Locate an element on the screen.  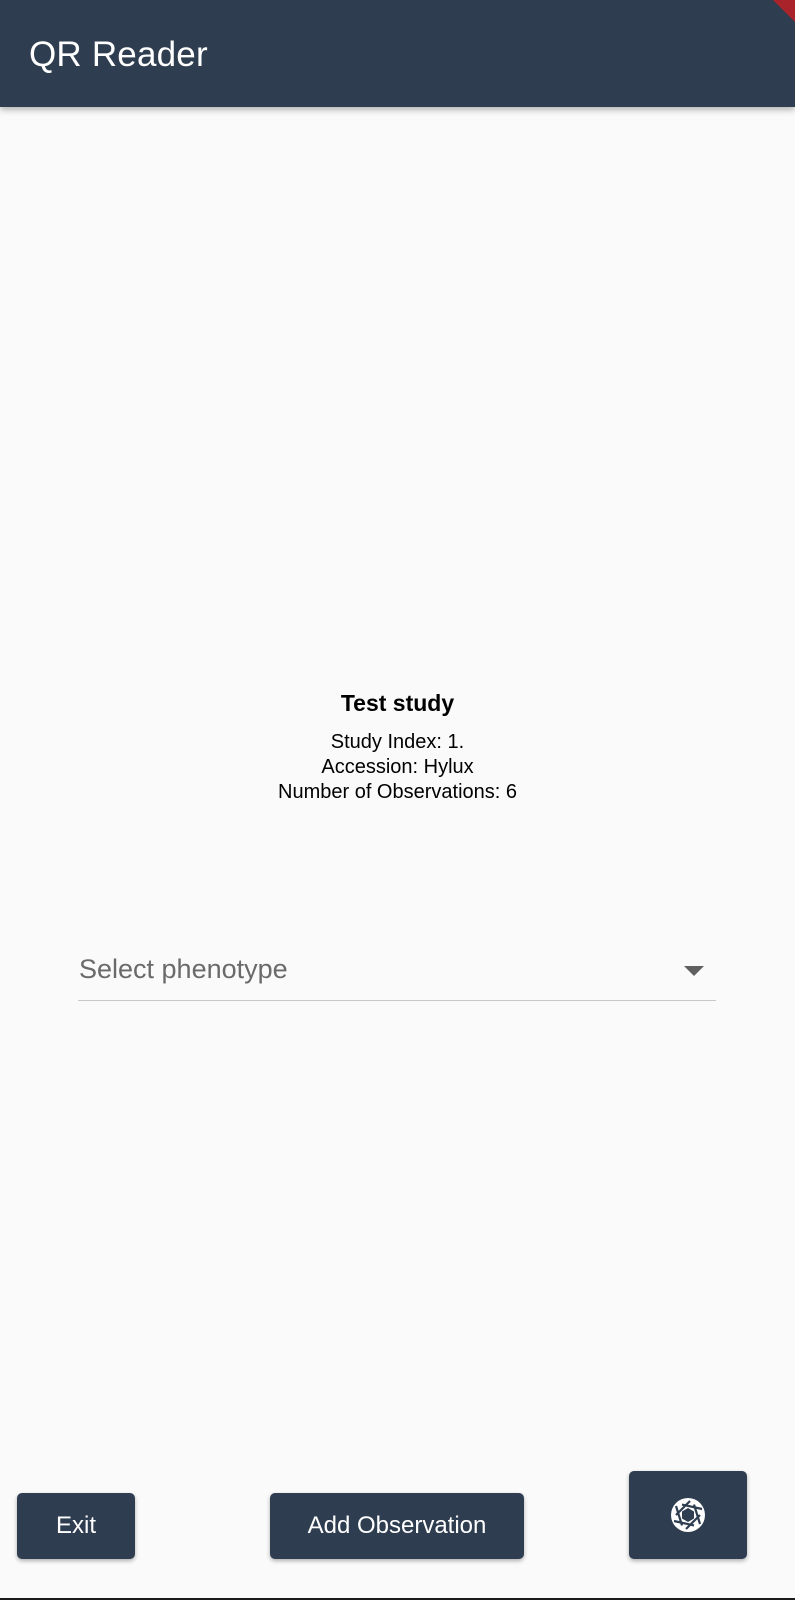
arrow-drop-down-icon is located at coordinates (694, 971).